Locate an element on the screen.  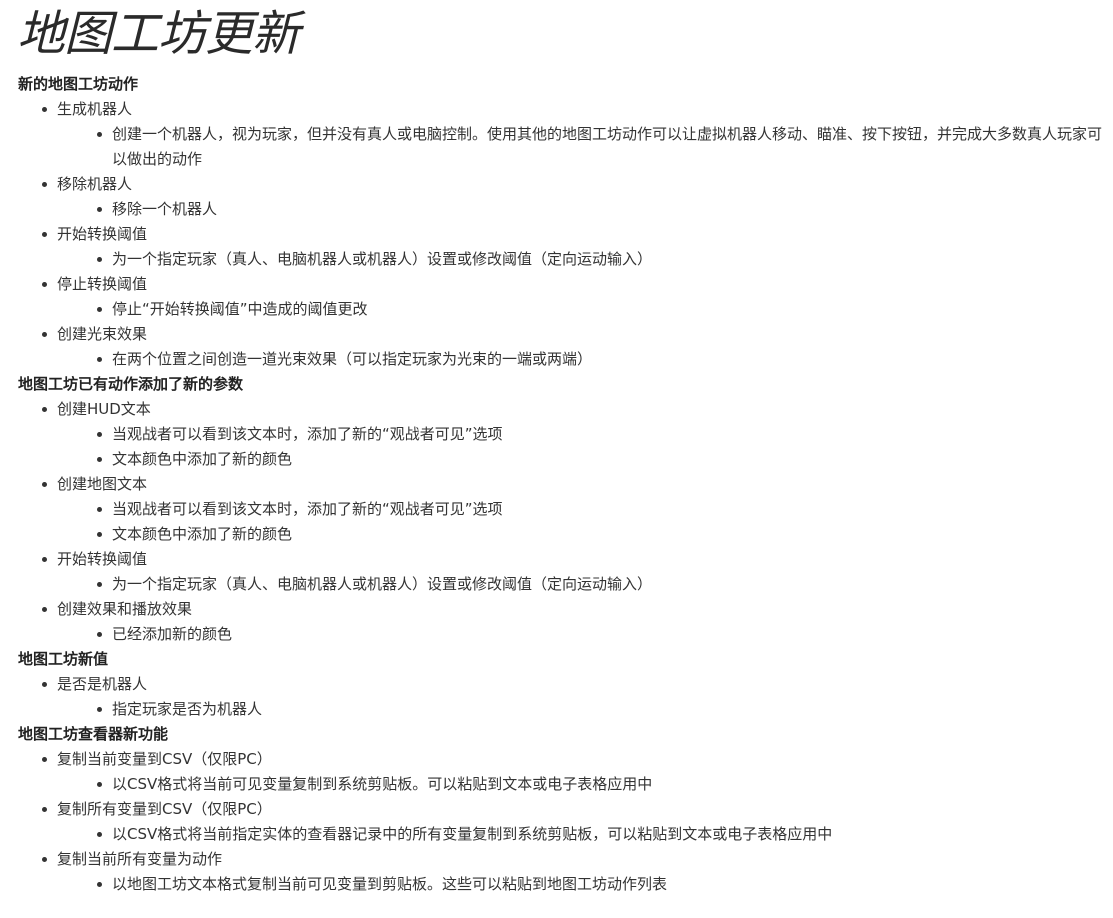
sub-list: 在两个位置之间创造一道光束效果（可以指定玩家为光束的一端或两端） is located at coordinates (556, 359).